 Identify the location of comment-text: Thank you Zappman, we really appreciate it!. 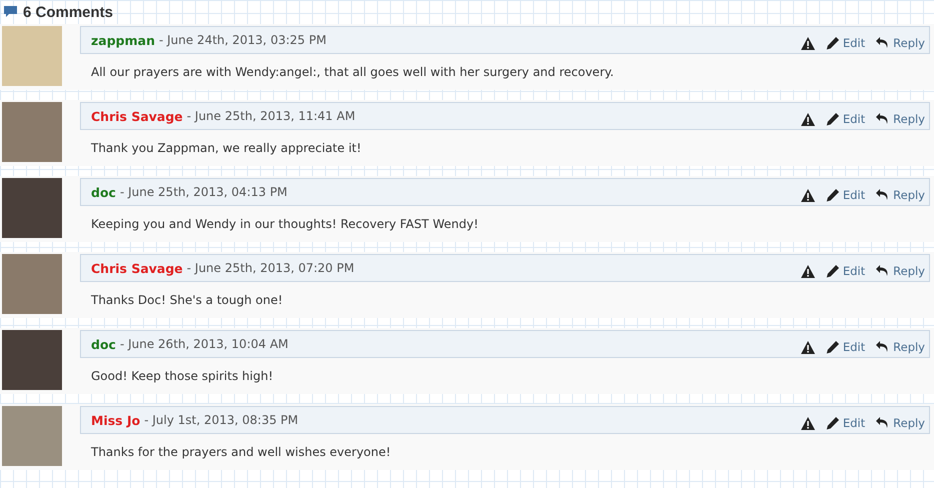
(226, 147).